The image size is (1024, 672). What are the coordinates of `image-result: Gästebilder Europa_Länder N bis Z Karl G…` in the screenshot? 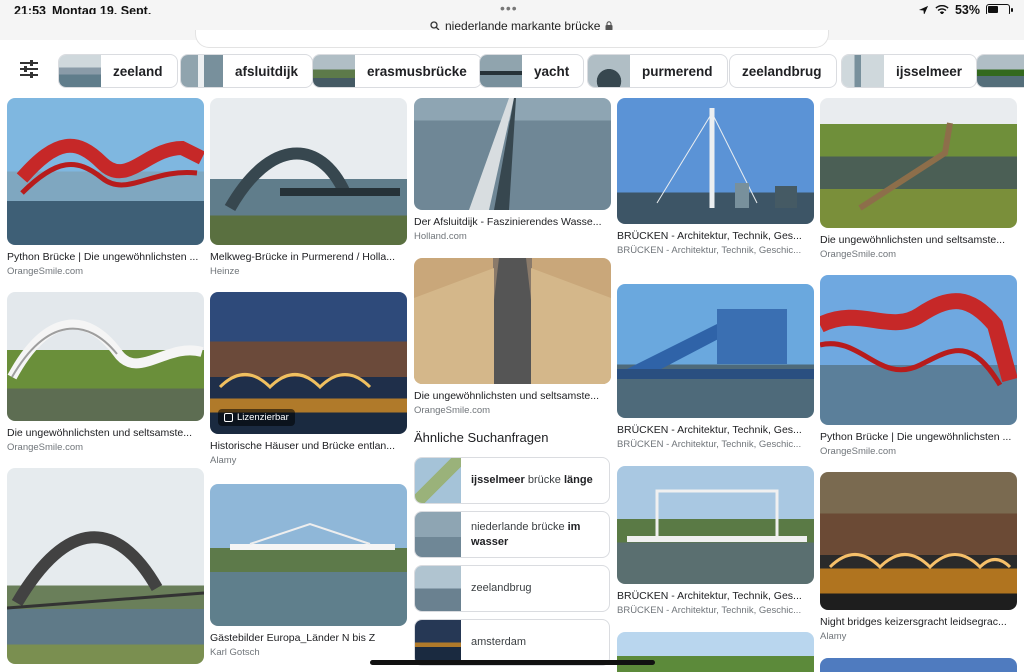 It's located at (308, 571).